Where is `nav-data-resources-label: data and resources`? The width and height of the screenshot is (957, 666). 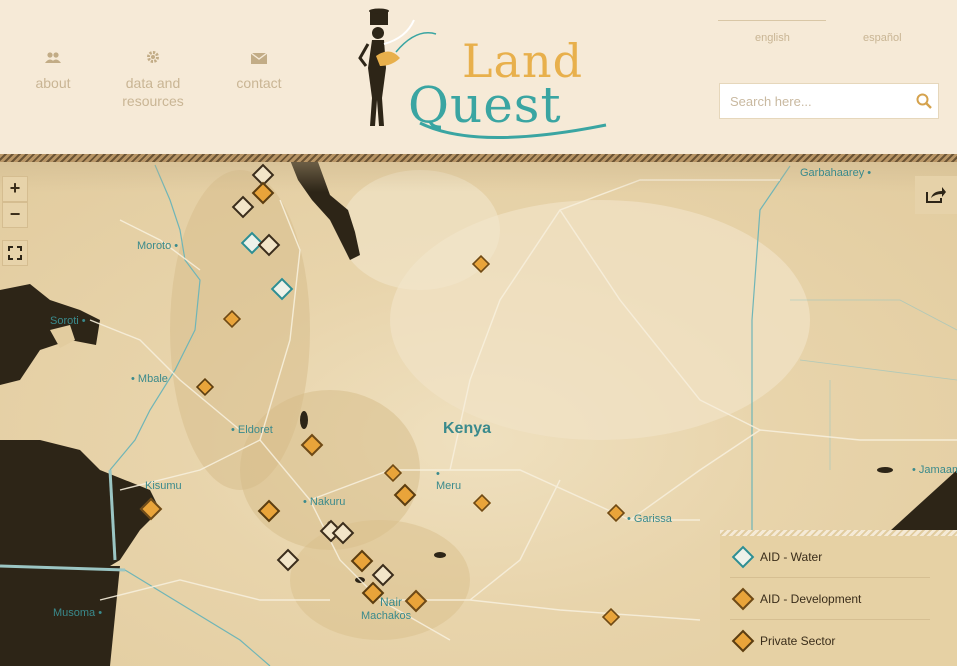
nav-data-resources-label: data and resources is located at coordinates (153, 92).